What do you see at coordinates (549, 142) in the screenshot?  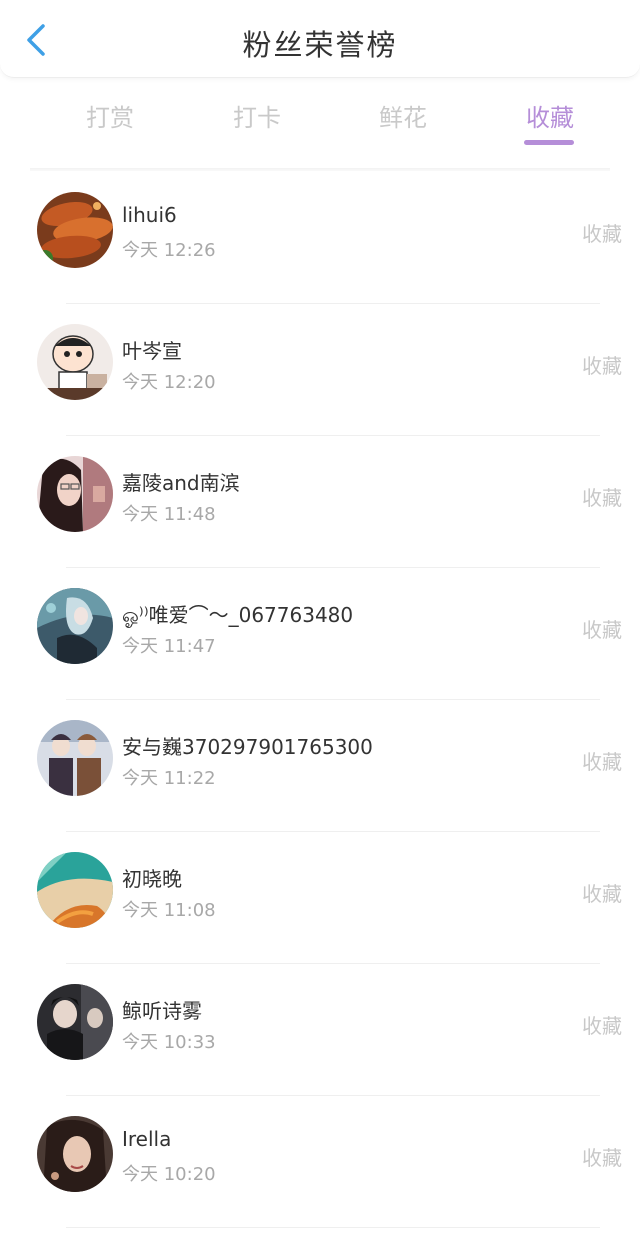 I see `active-tab-indicator` at bounding box center [549, 142].